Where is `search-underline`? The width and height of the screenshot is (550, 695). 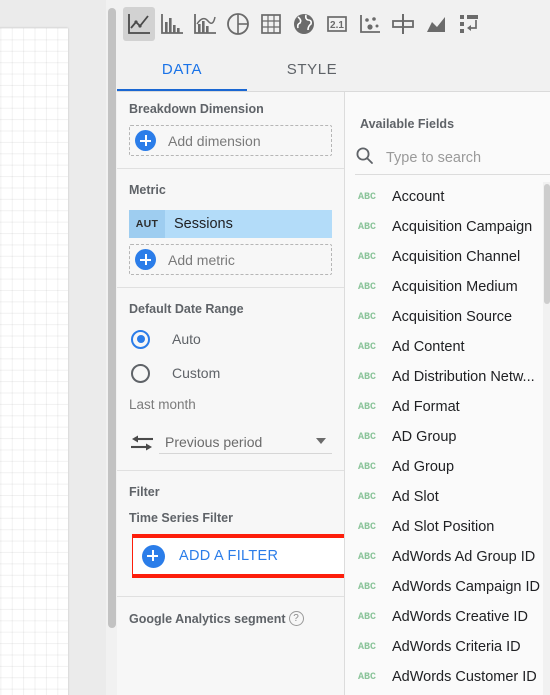 search-underline is located at coordinates (452, 174).